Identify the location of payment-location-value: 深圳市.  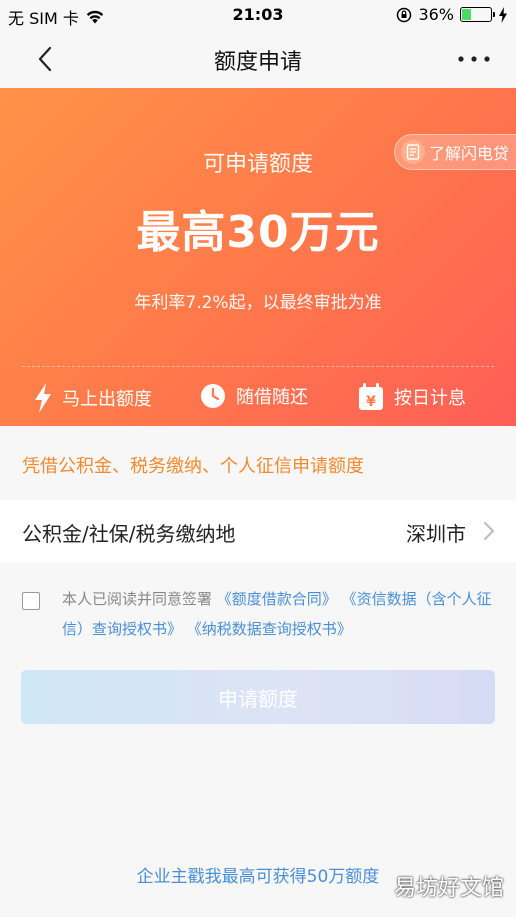
(436, 534).